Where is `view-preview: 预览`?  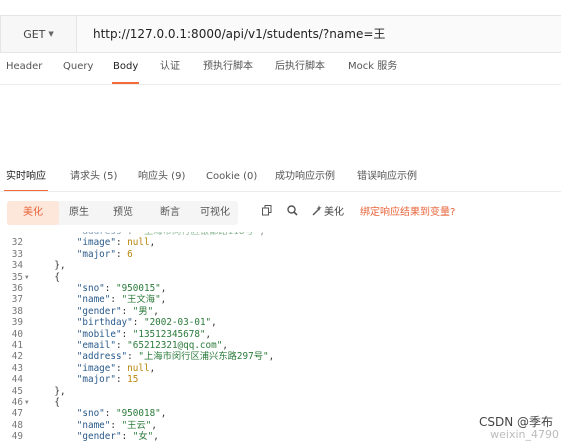
view-preview: 预览 is located at coordinates (123, 213).